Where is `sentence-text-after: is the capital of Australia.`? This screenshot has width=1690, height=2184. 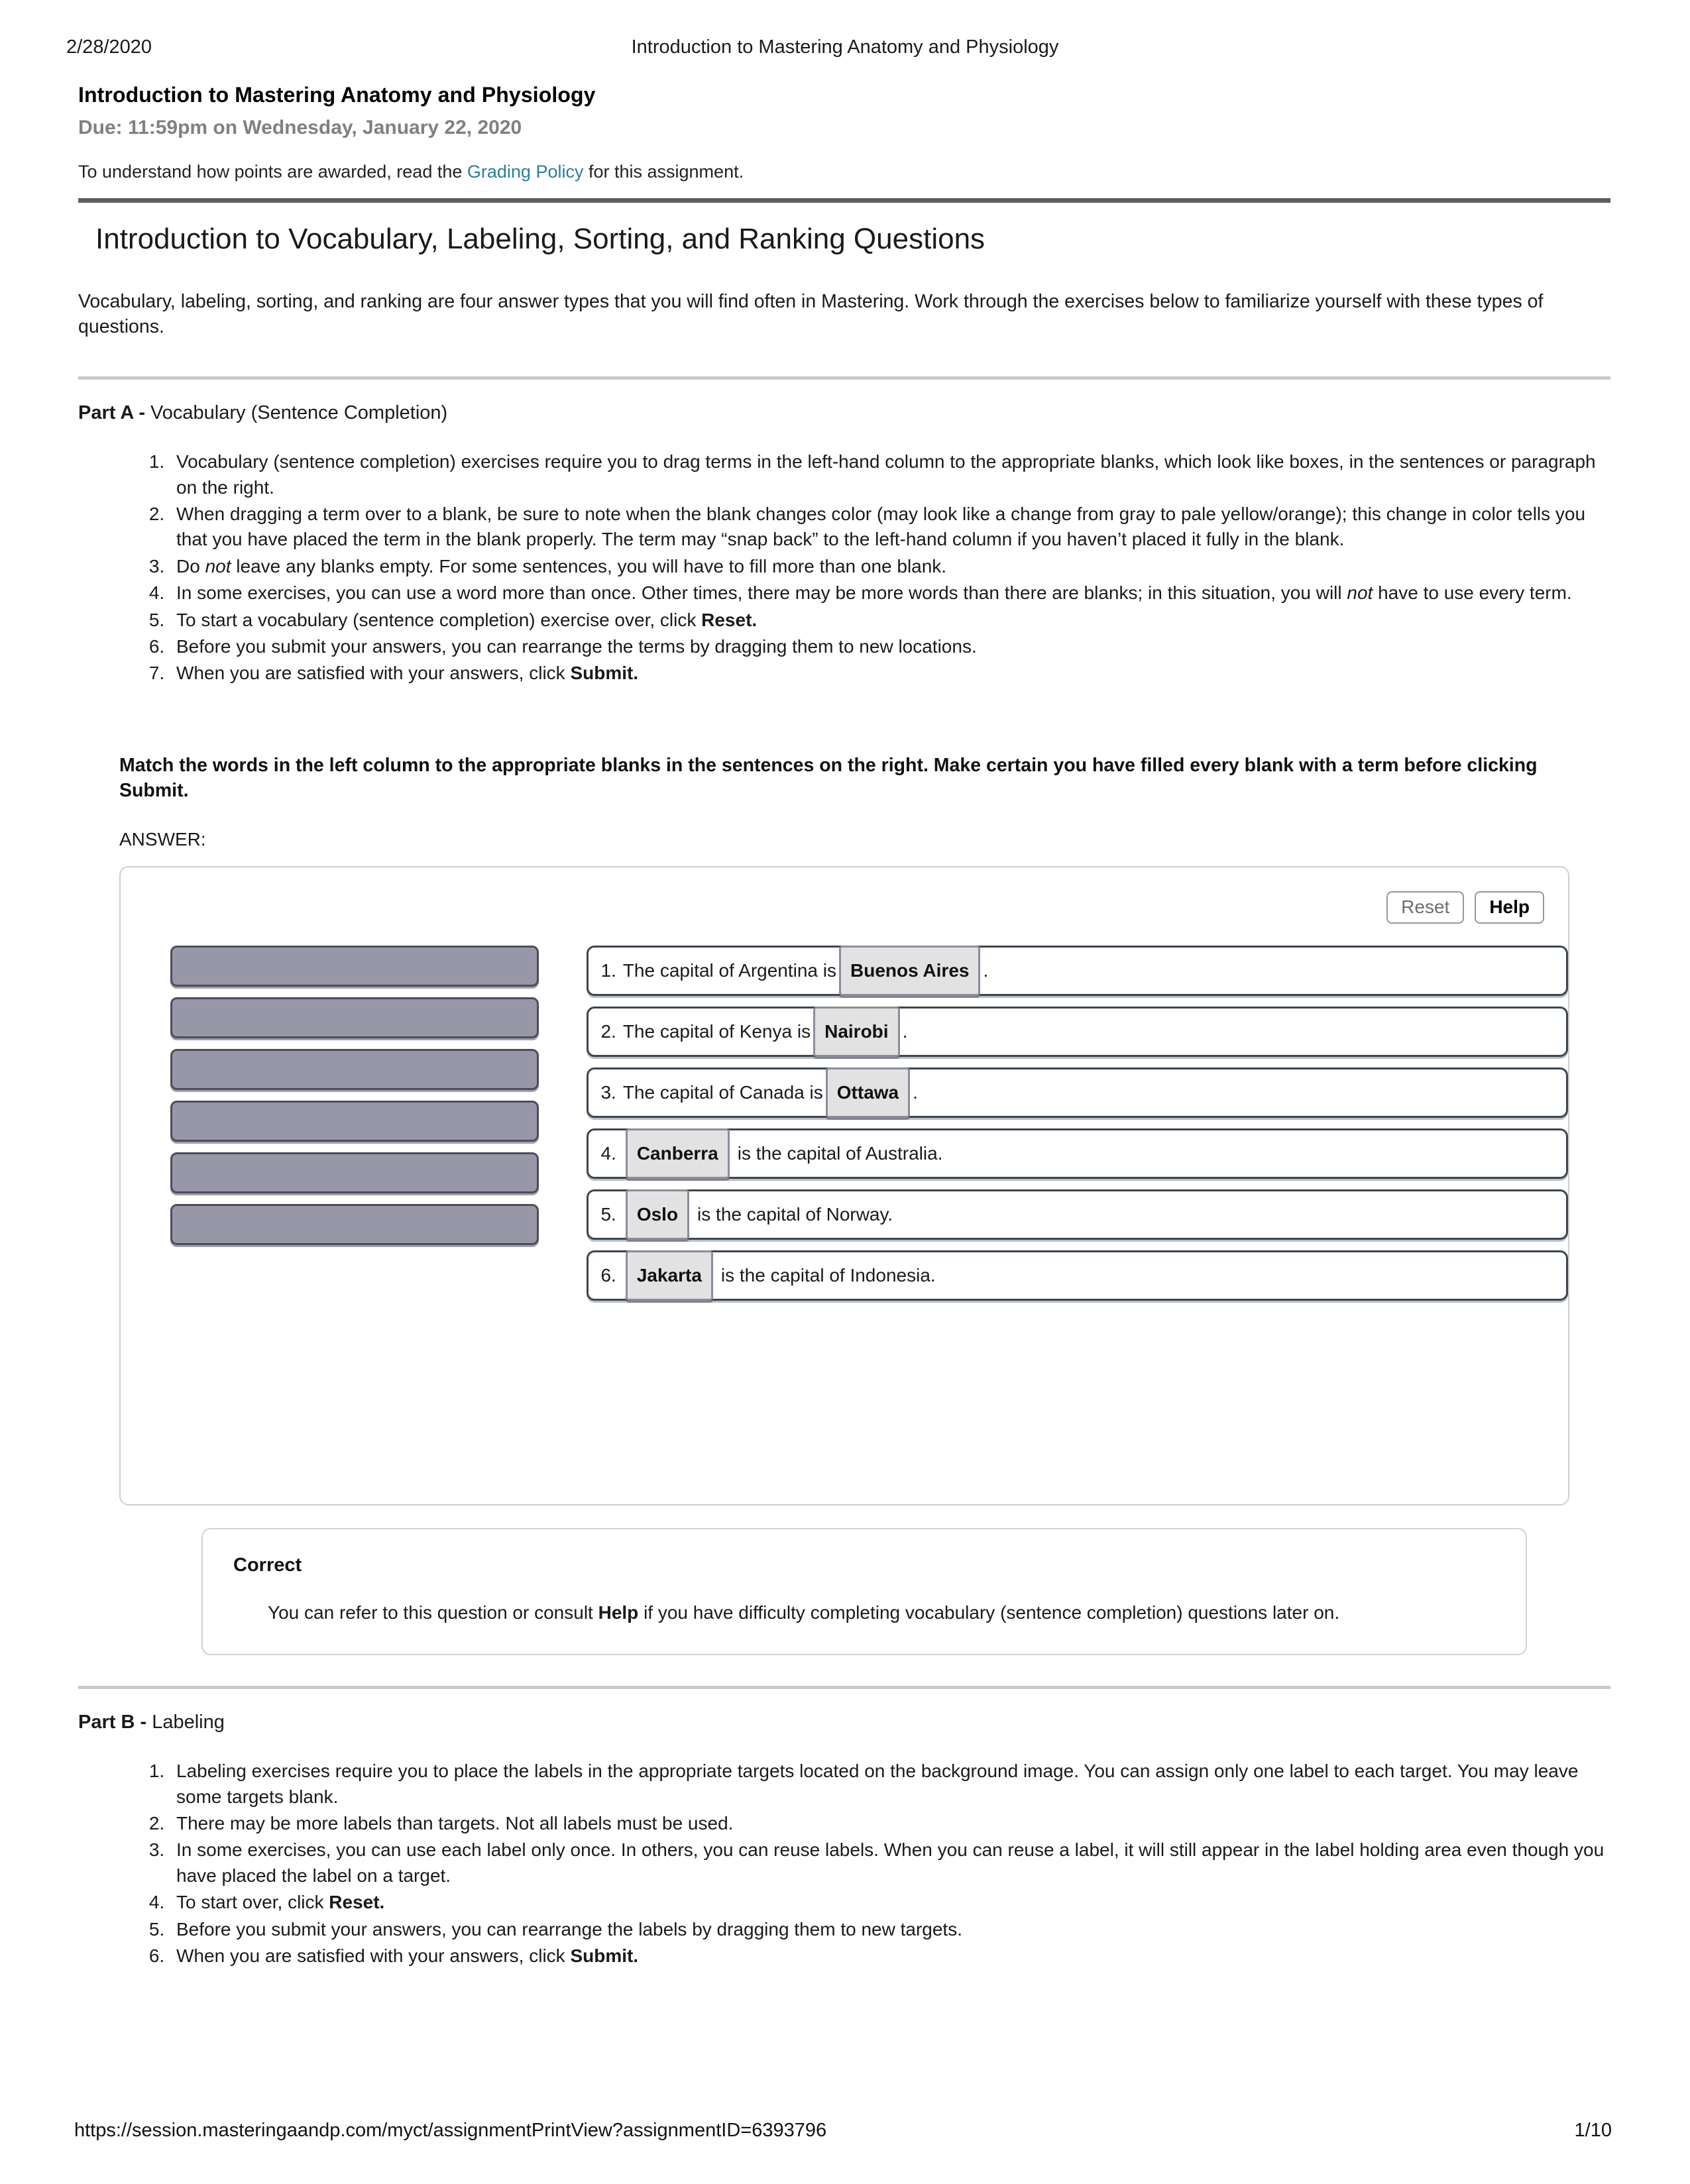
sentence-text-after: is the capital of Australia. is located at coordinates (840, 1153).